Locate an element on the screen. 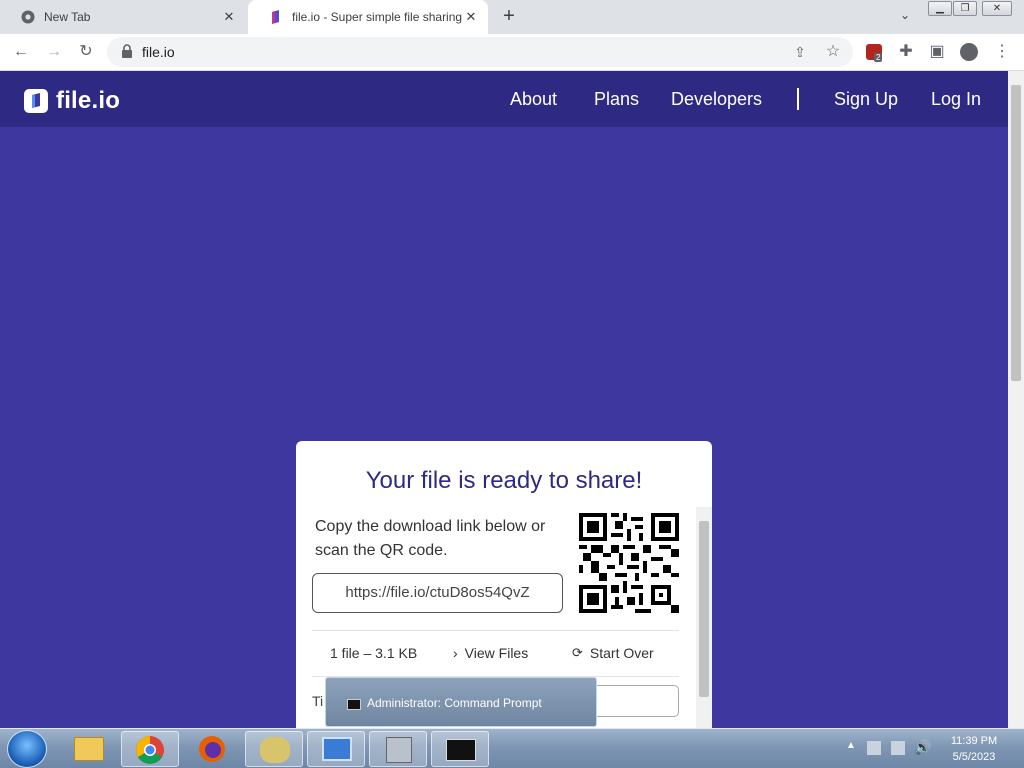 The height and width of the screenshot is (768, 1024). site-logo: file.io is located at coordinates (72, 101).